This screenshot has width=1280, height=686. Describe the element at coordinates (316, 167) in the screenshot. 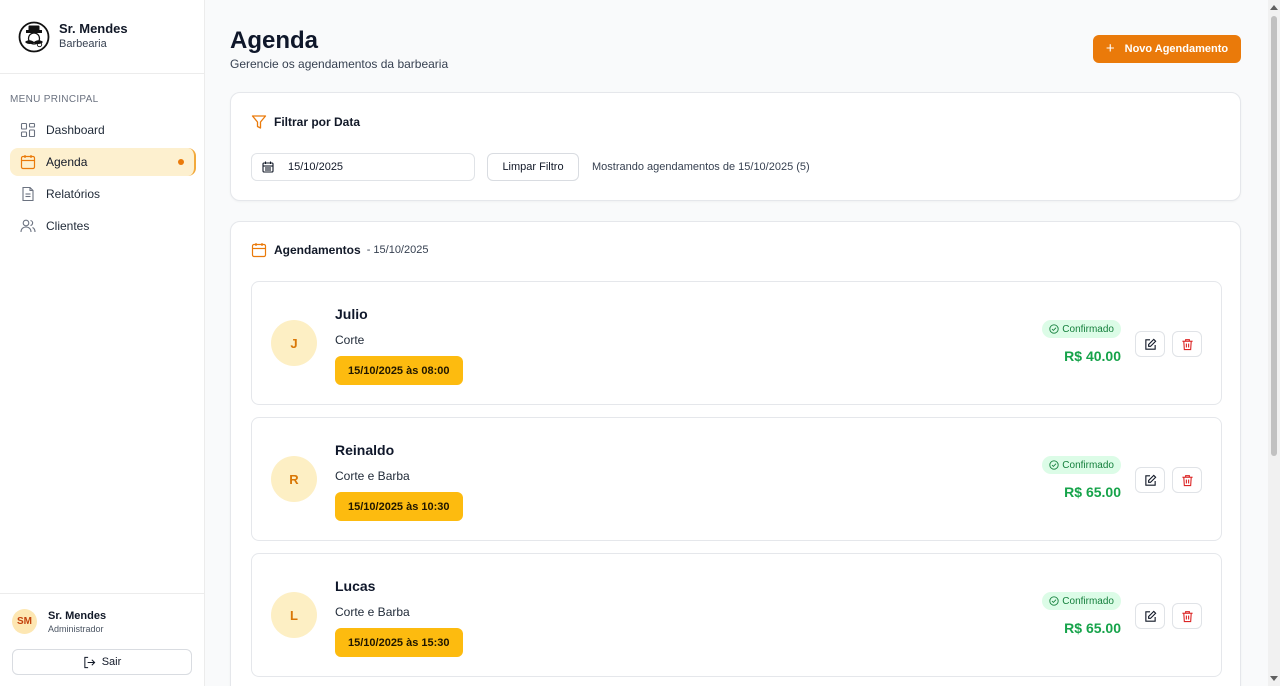

I see `date-filter-value: 15/10/2025` at that location.